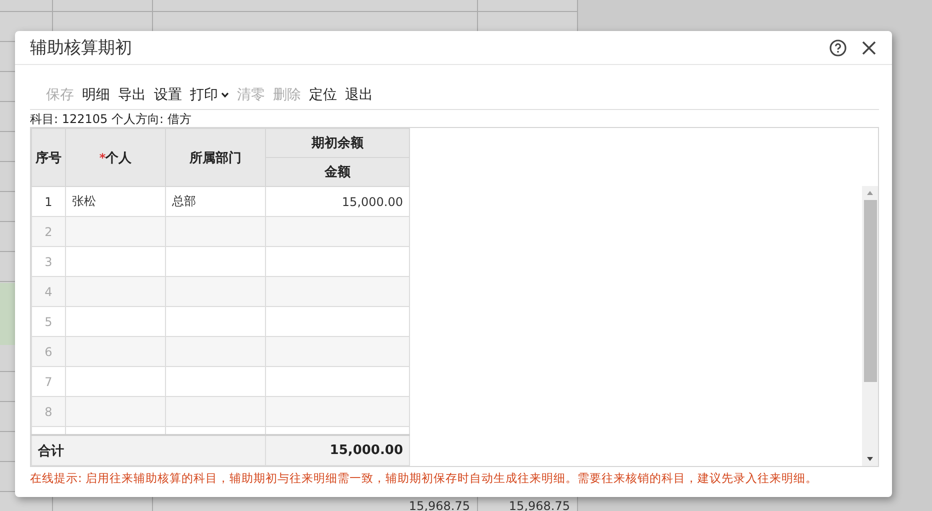  What do you see at coordinates (111, 119) in the screenshot?
I see `subject-info: 科目: 122105 个人方向: 借方` at bounding box center [111, 119].